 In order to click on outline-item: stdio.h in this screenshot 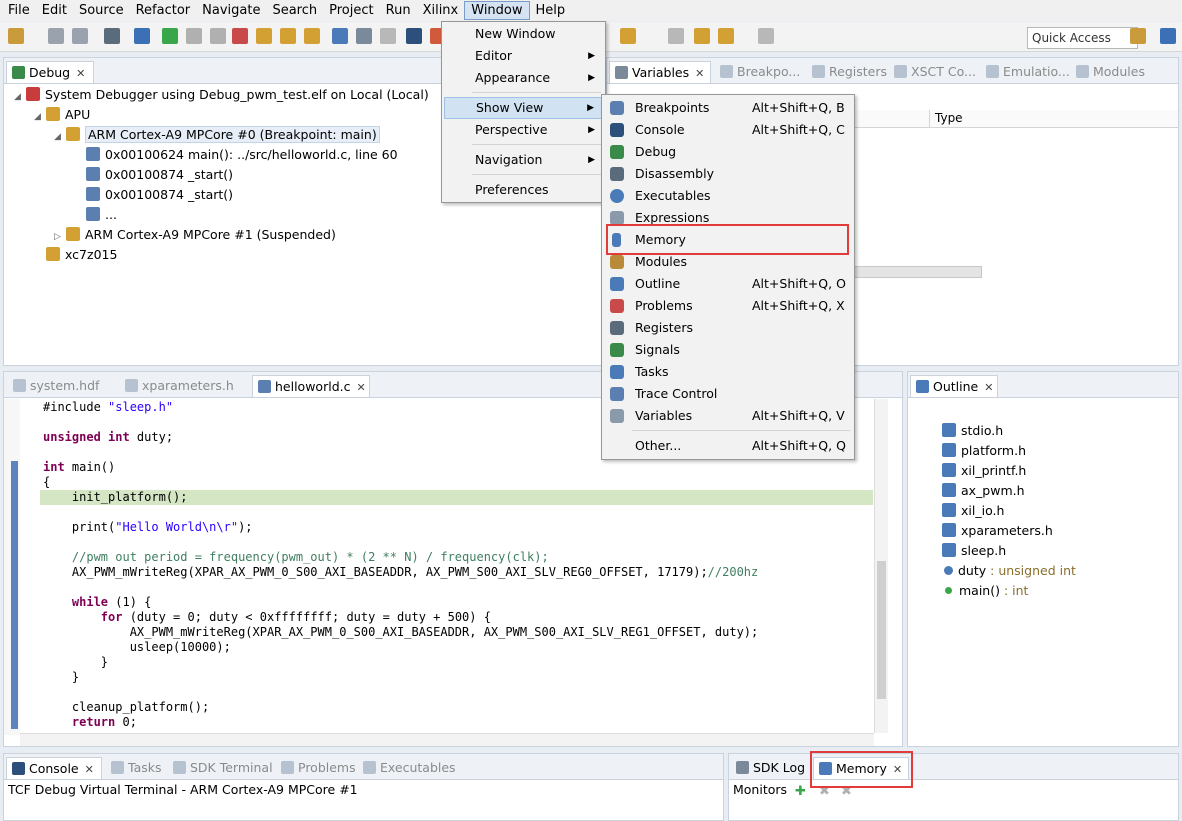, I will do `click(972, 431)`.